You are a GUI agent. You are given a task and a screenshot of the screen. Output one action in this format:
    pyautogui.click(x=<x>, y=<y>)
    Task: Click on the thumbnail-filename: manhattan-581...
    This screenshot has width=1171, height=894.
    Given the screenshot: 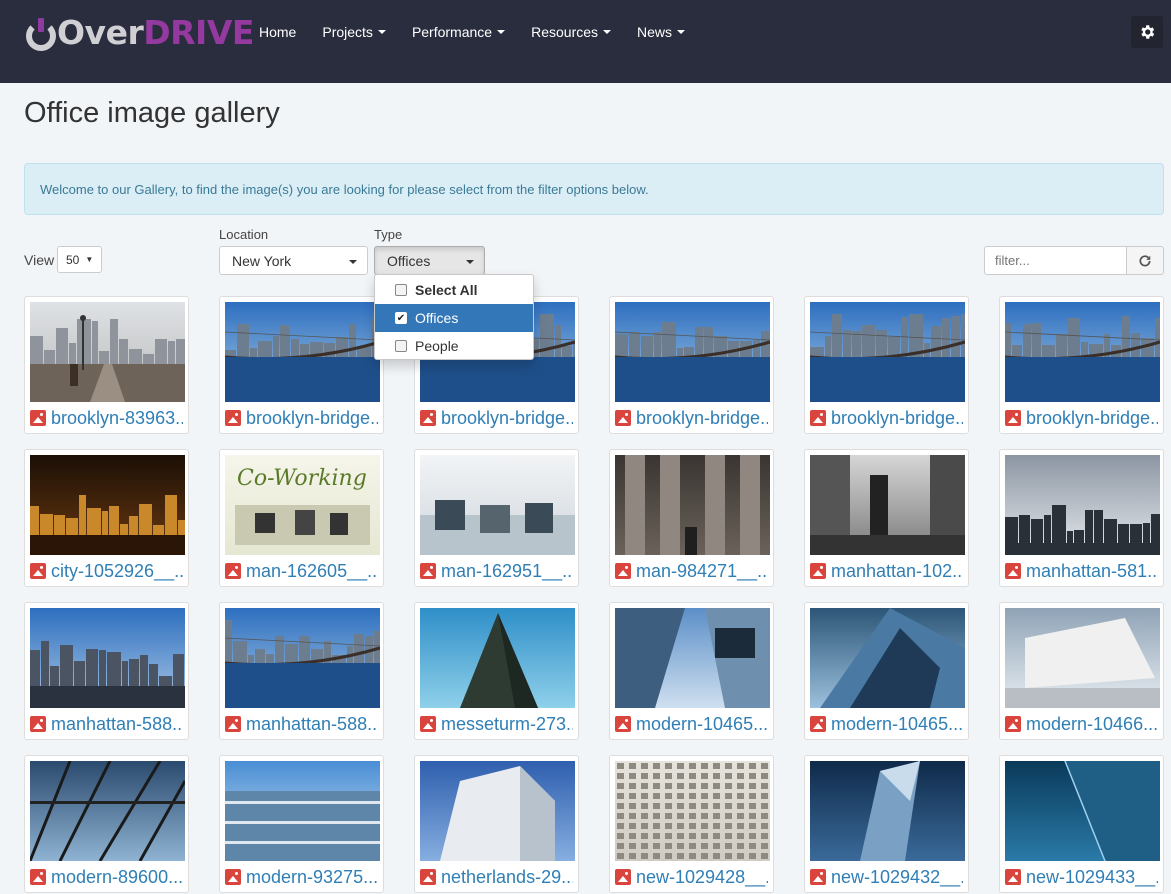 What is the action you would take?
    pyautogui.click(x=1092, y=571)
    